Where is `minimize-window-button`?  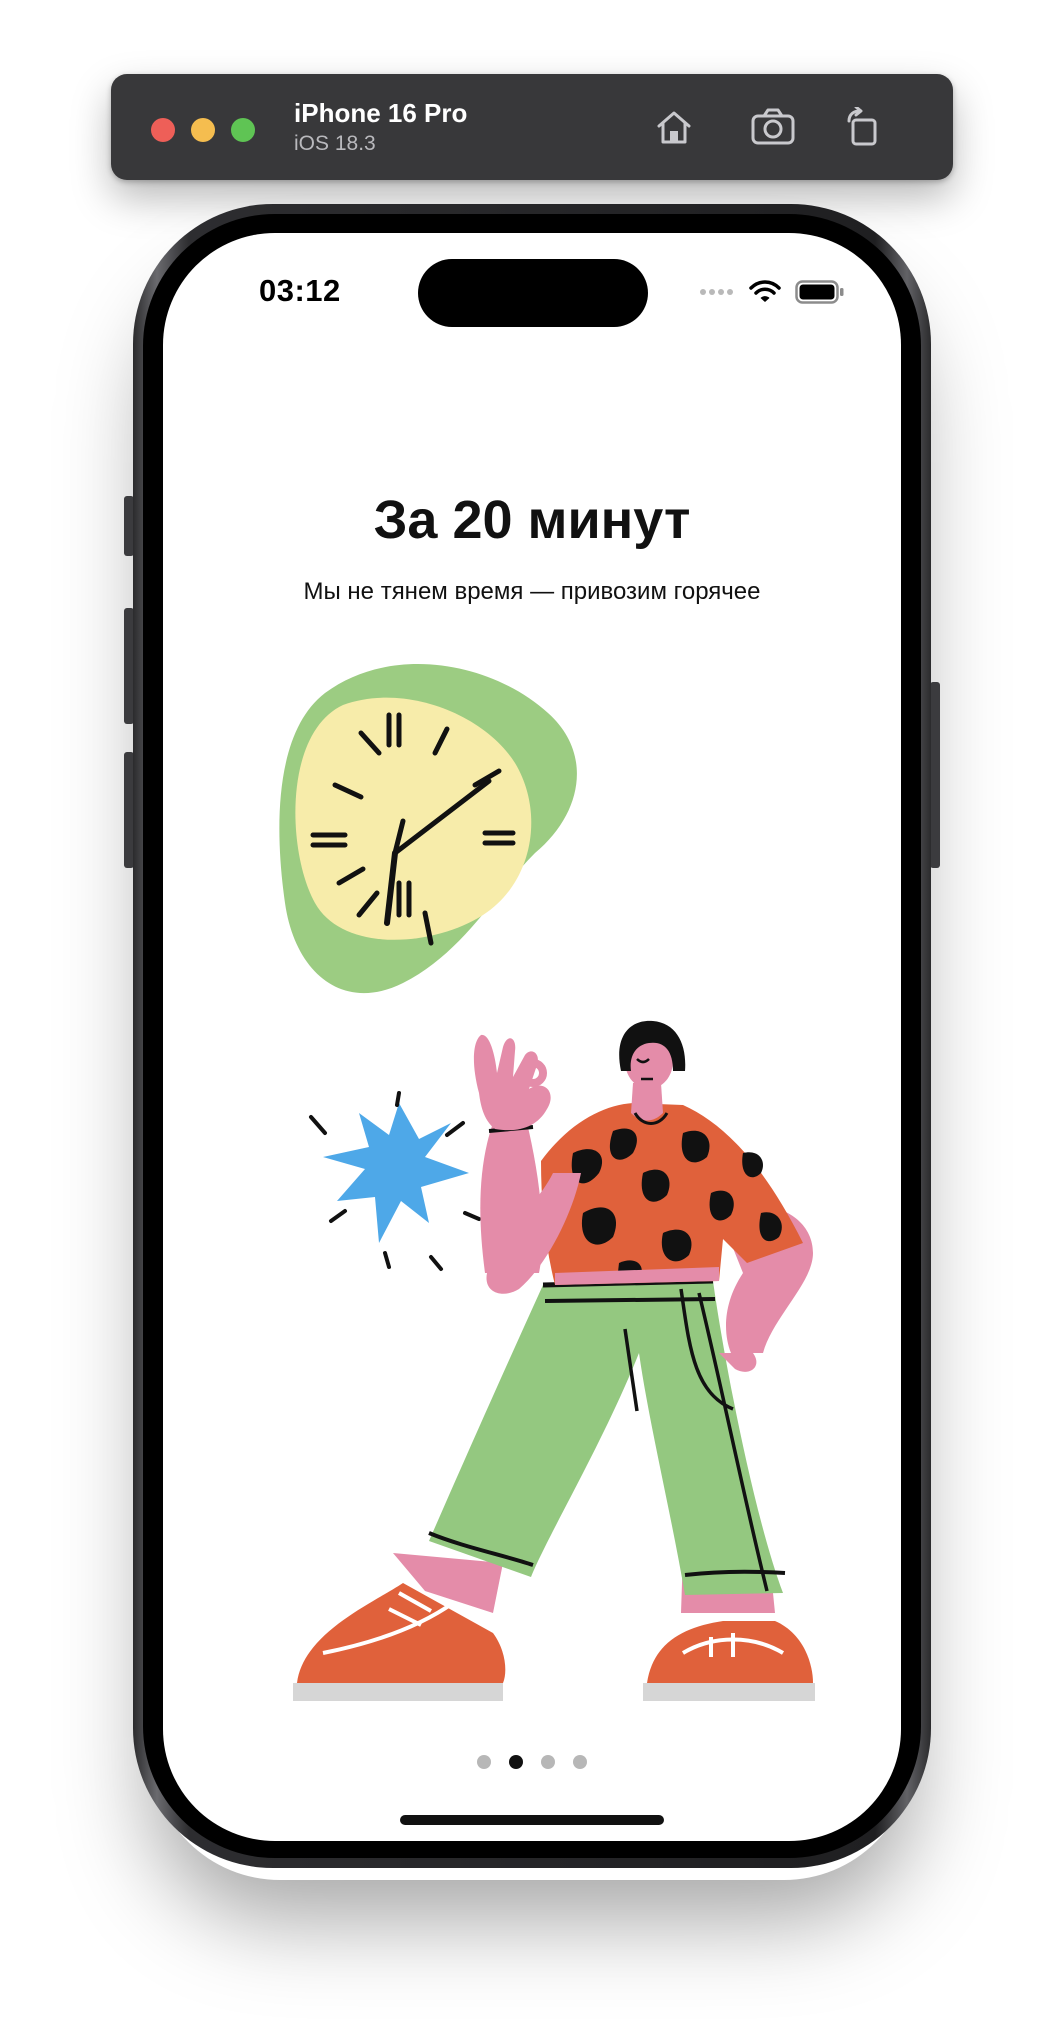
minimize-window-button is located at coordinates (203, 130).